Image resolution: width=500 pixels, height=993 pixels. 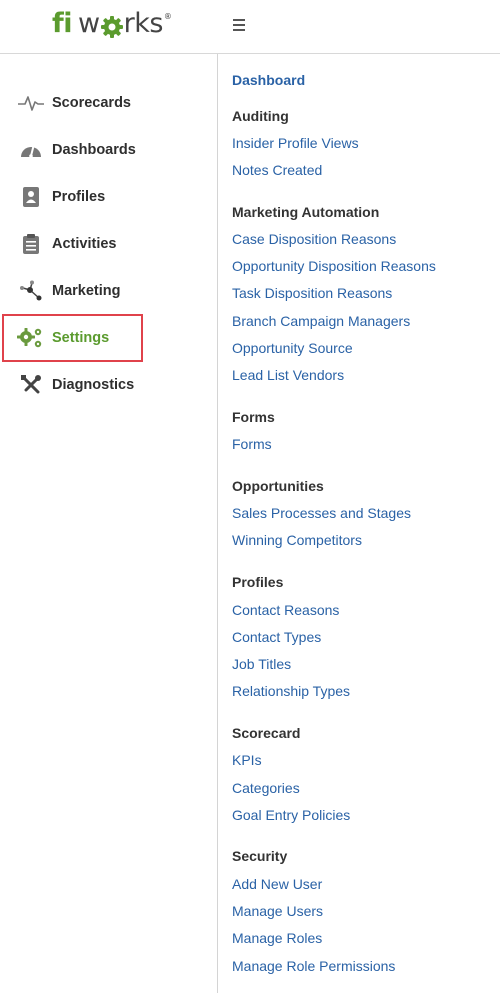 What do you see at coordinates (306, 212) in the screenshot?
I see `section-heading-marketing-automation: Marketing Automation` at bounding box center [306, 212].